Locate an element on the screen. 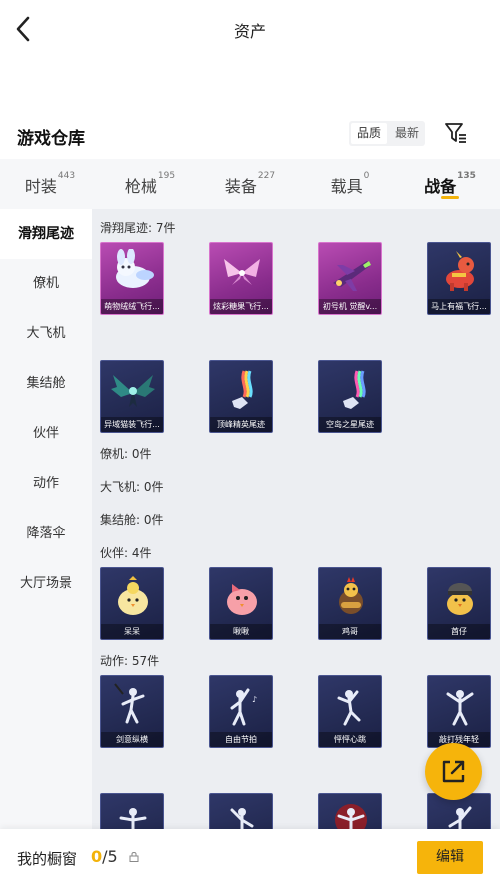 The image size is (500, 885). sidebar-item-parachute: 降落伞 is located at coordinates (46, 534).